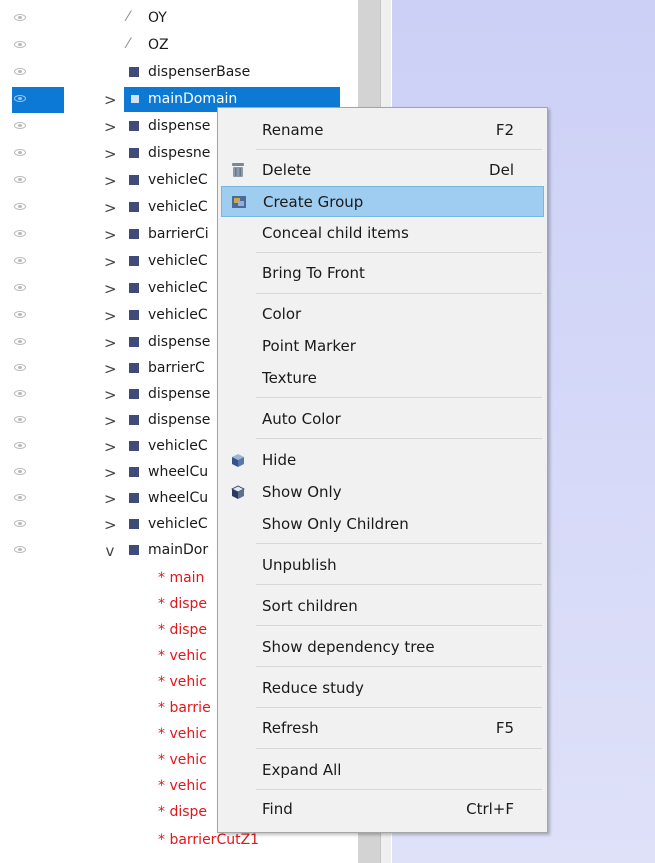  What do you see at coordinates (382, 460) in the screenshot?
I see `menu-item-hide: Hide` at bounding box center [382, 460].